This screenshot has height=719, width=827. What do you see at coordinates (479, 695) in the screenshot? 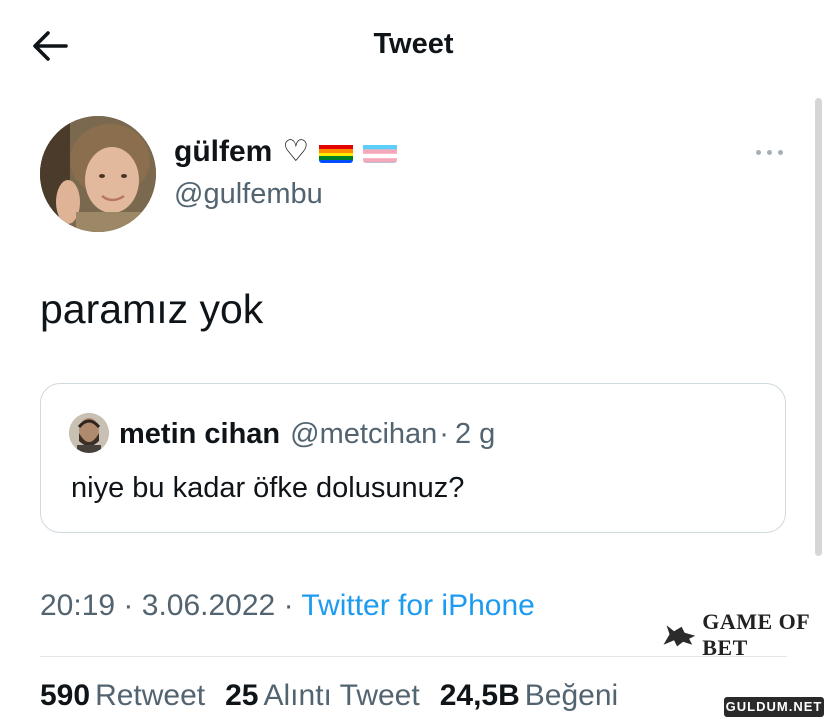
I see `likes-count: 24,5B` at bounding box center [479, 695].